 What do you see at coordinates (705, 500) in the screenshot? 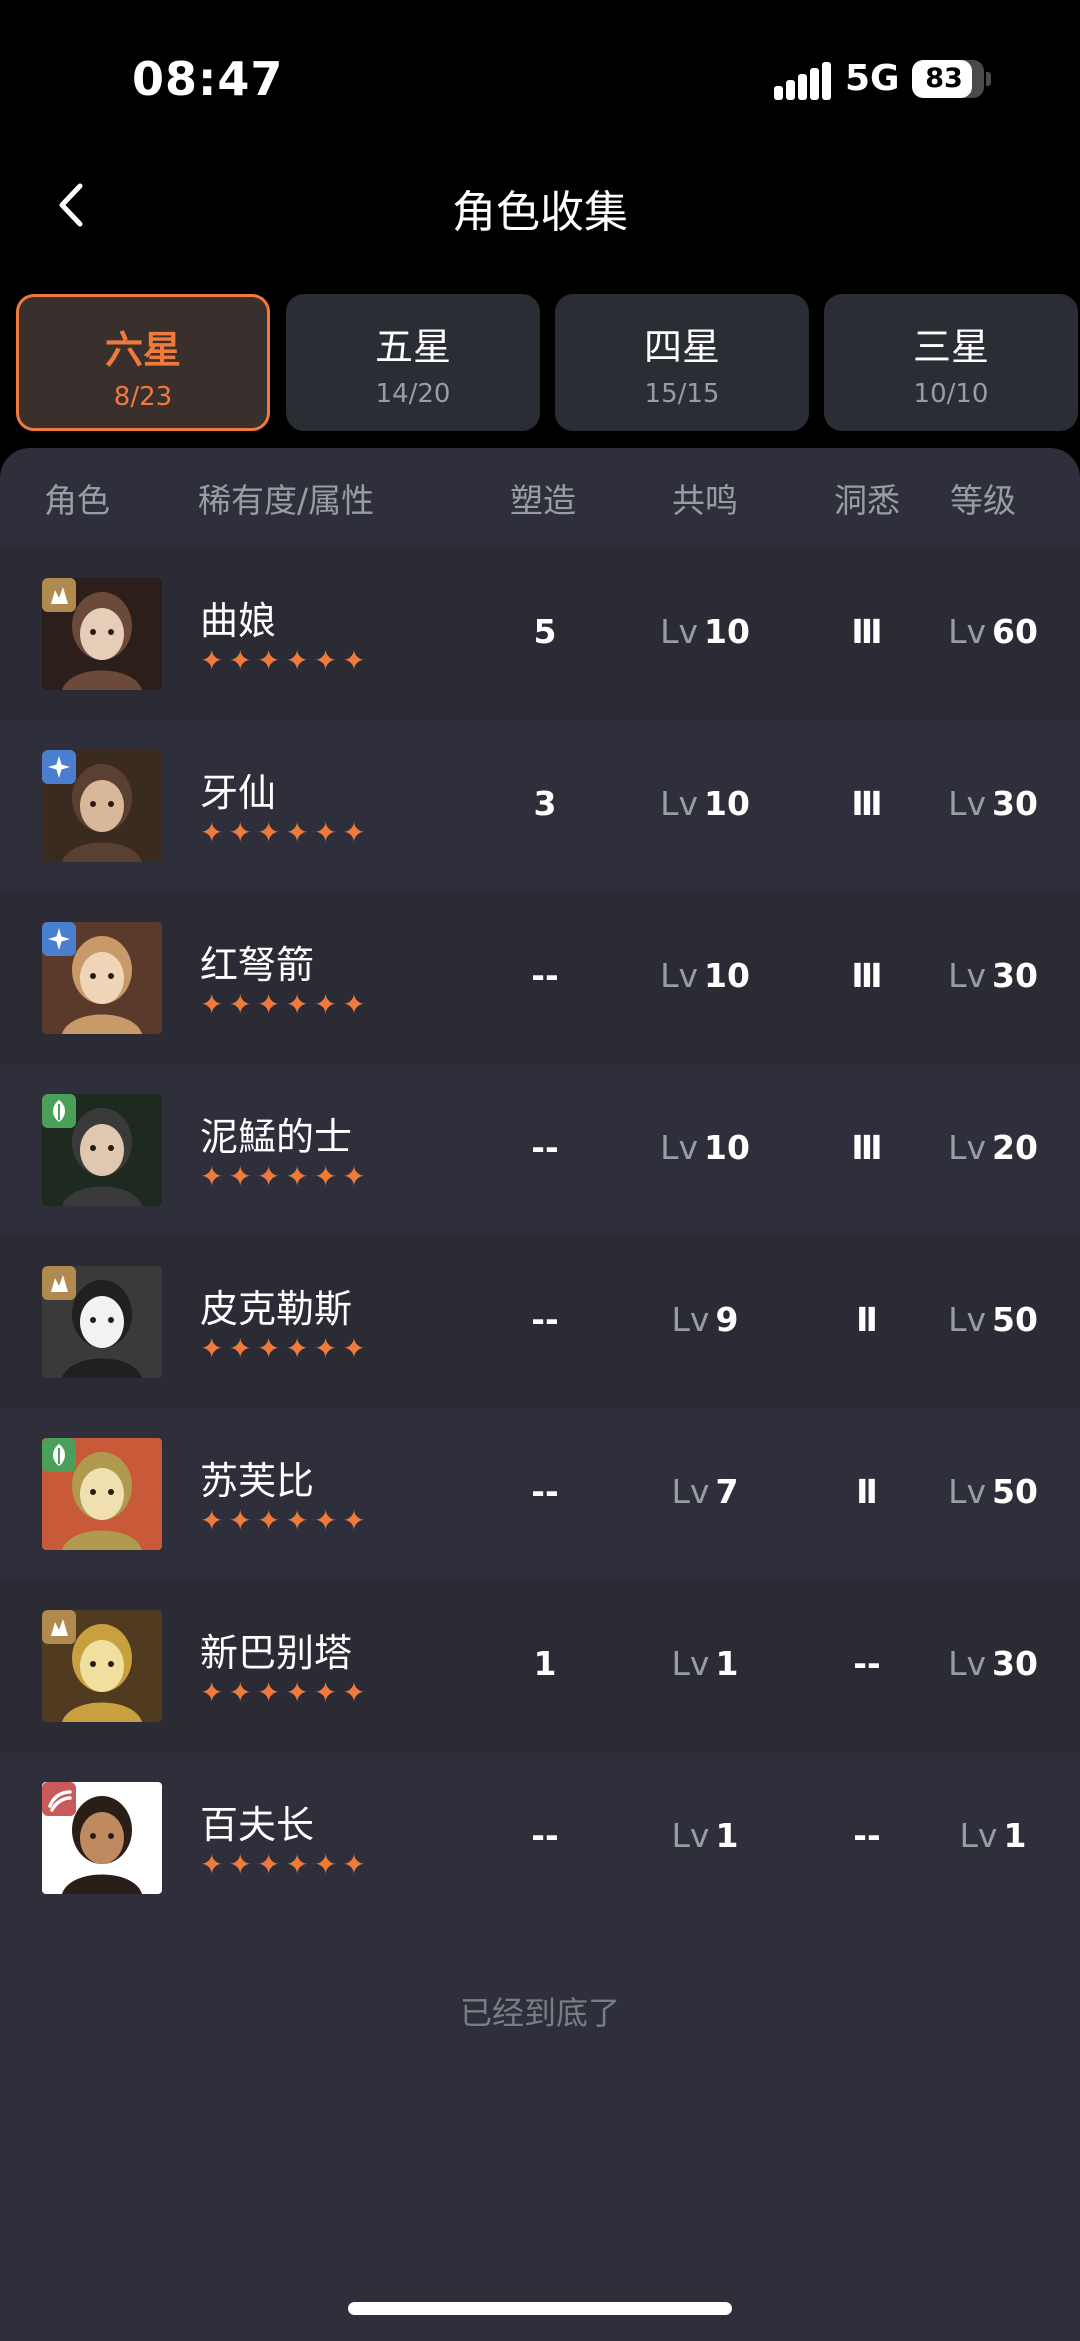
I see `header-resonance: 共鸣` at bounding box center [705, 500].